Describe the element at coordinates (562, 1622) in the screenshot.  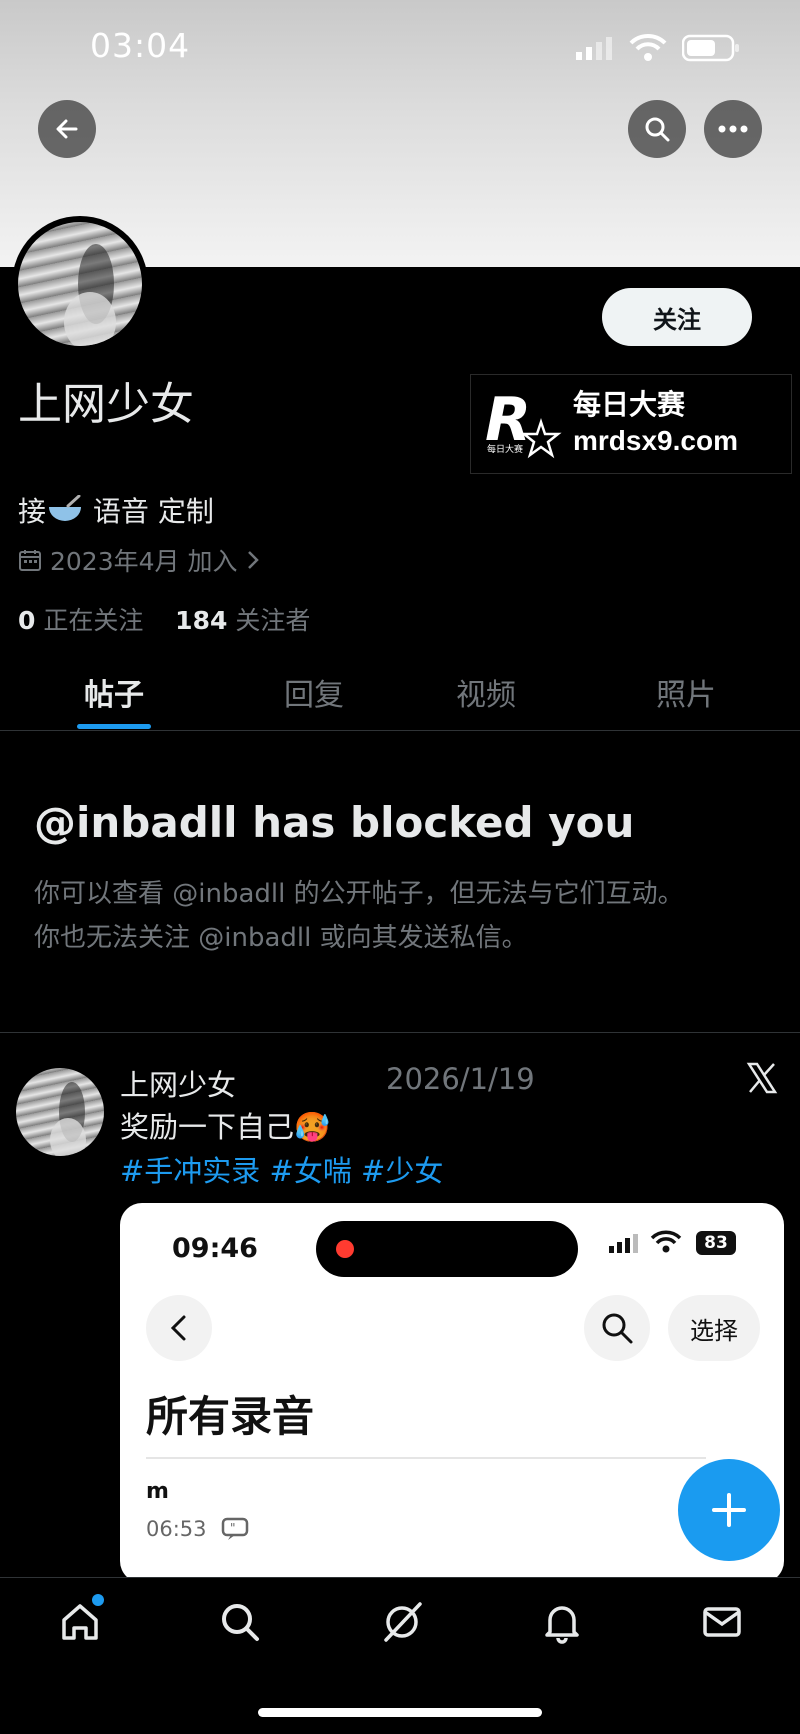
I see `bell-icon` at that location.